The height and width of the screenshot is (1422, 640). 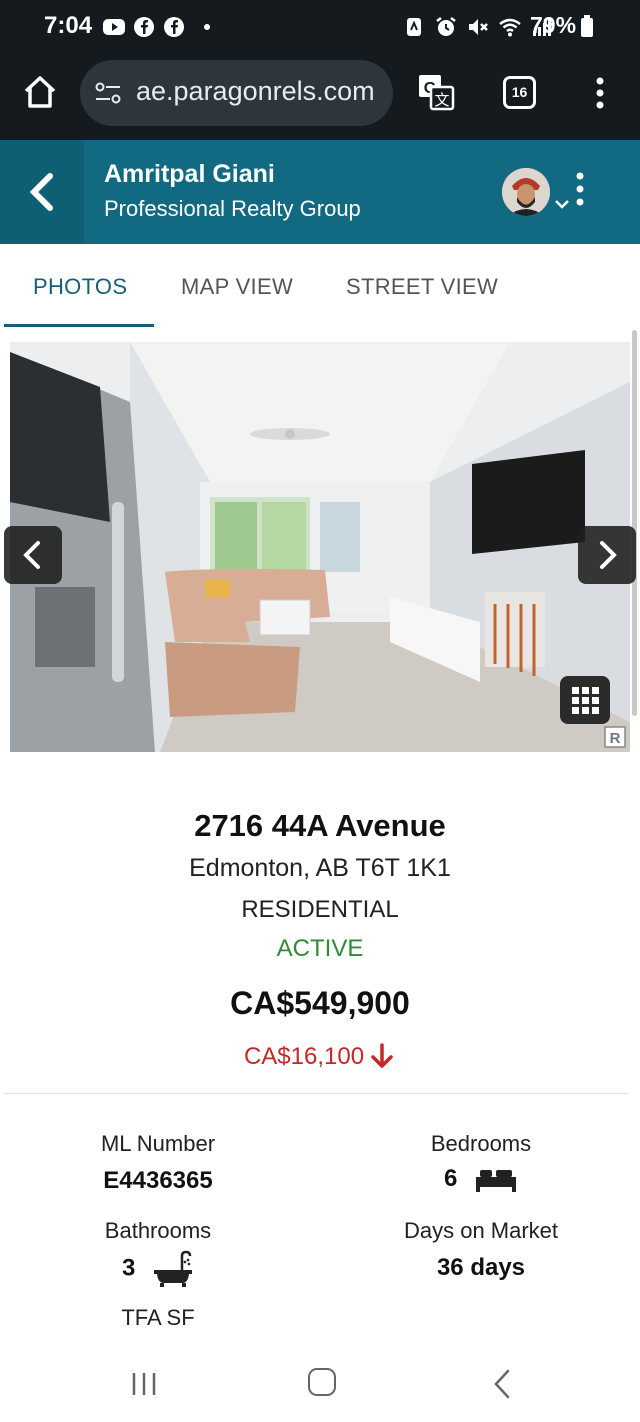 What do you see at coordinates (481, 1267) in the screenshot?
I see `days-on-market-value: 36 days` at bounding box center [481, 1267].